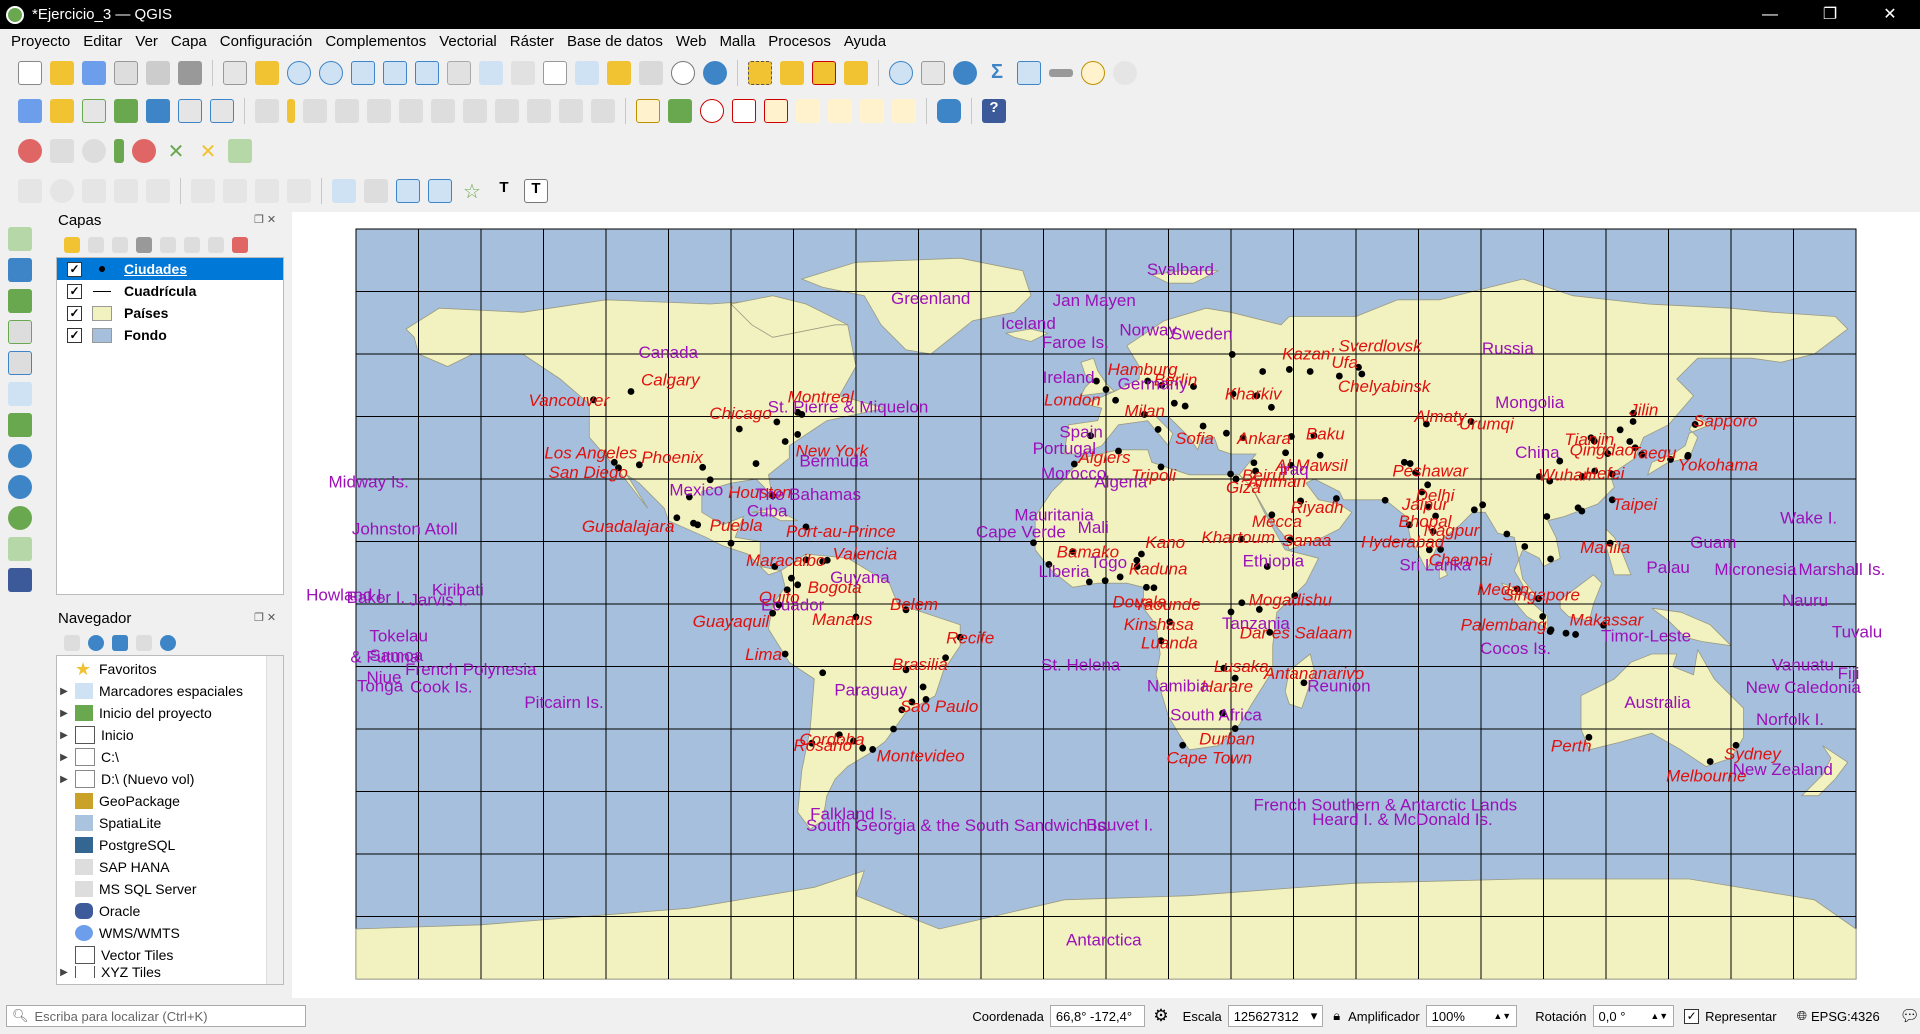 This screenshot has height=1034, width=1920. I want to click on crs-button: EPSG:4326, so click(1845, 1016).